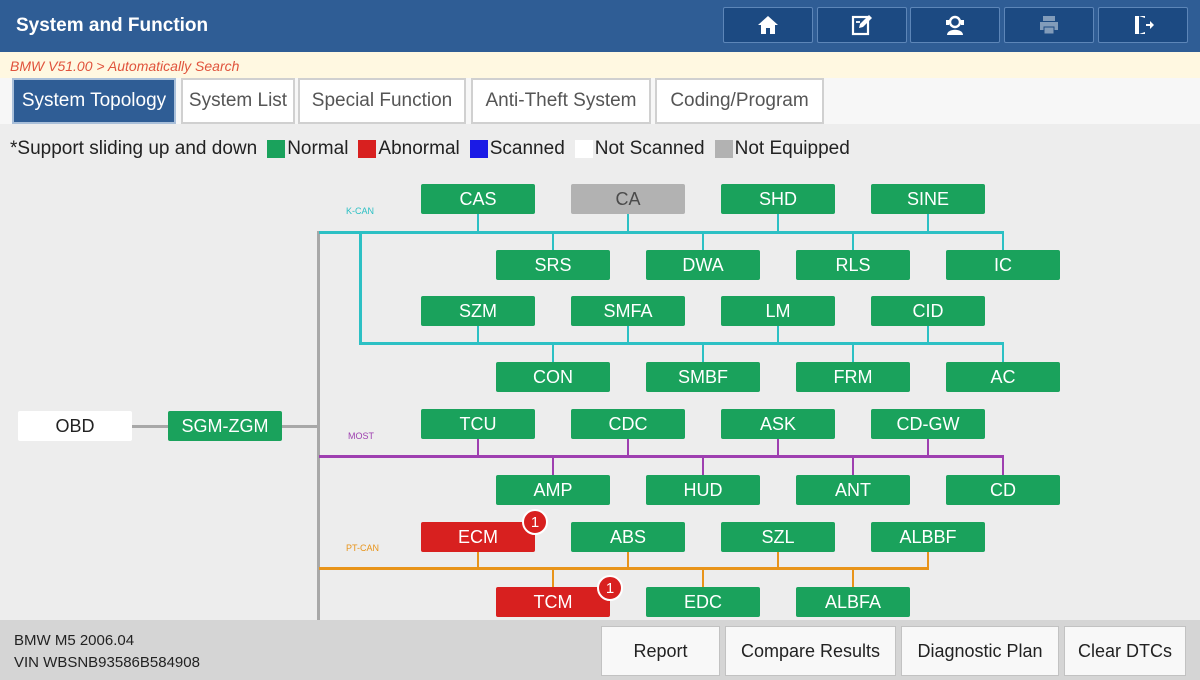  What do you see at coordinates (527, 148) in the screenshot?
I see `legend-label: Scanned` at bounding box center [527, 148].